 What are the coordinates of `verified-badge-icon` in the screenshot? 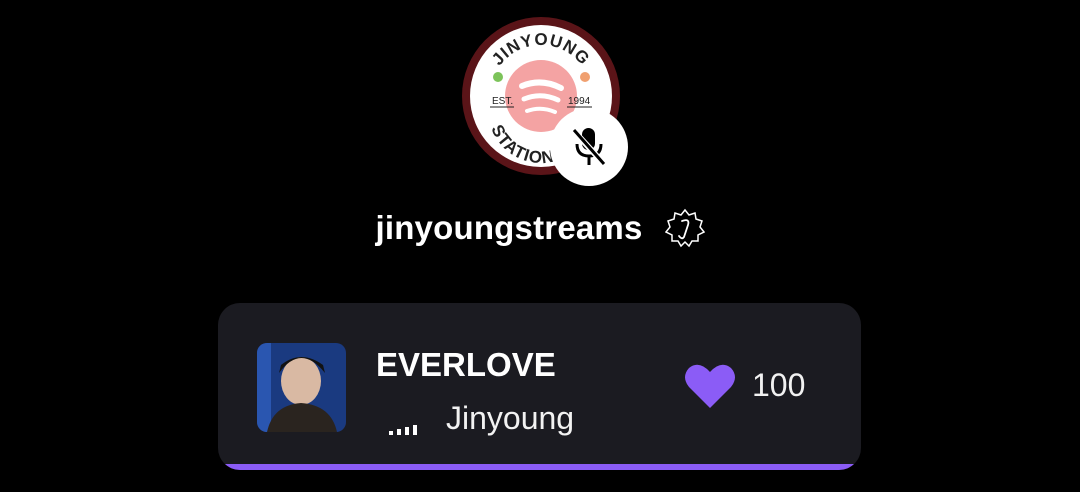 It's located at (684, 228).